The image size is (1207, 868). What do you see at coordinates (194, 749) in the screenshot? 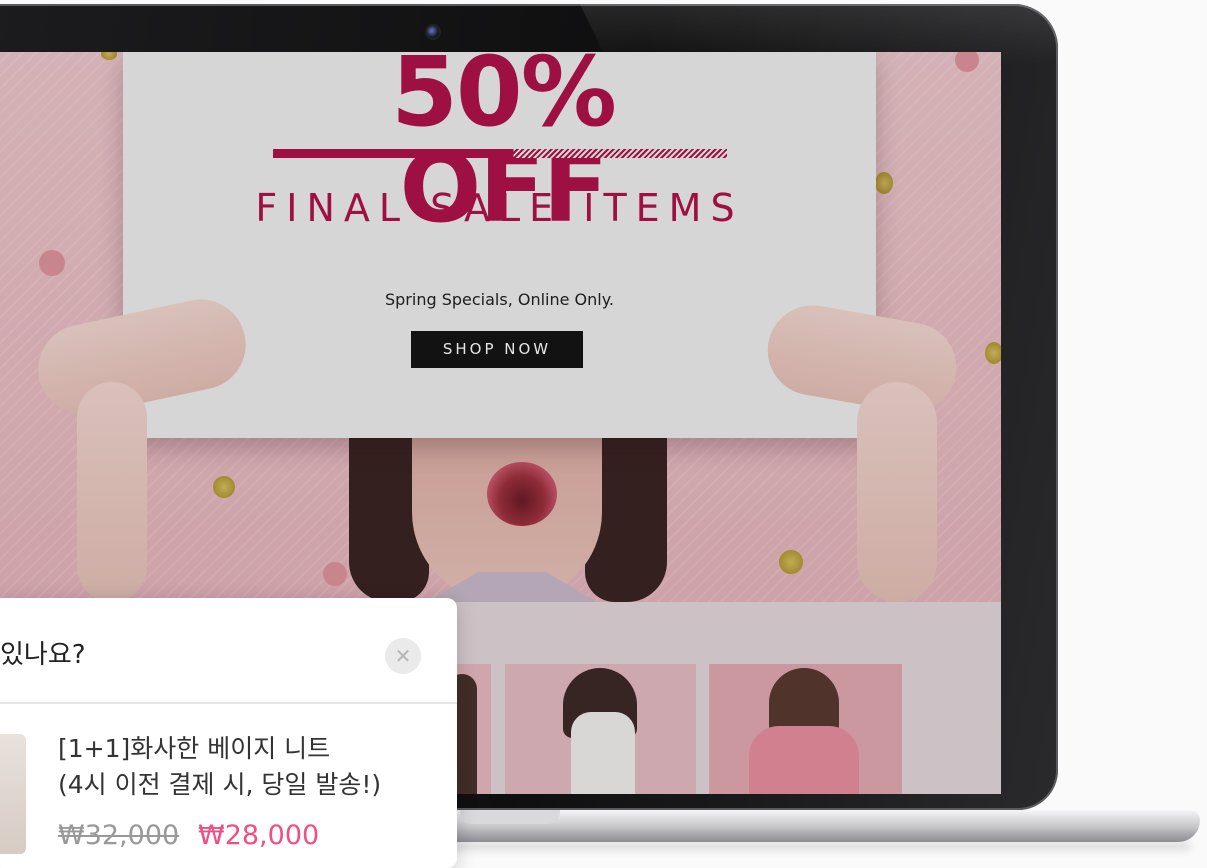
I see `product-name: [1+1]화사한 베이지 니트` at bounding box center [194, 749].